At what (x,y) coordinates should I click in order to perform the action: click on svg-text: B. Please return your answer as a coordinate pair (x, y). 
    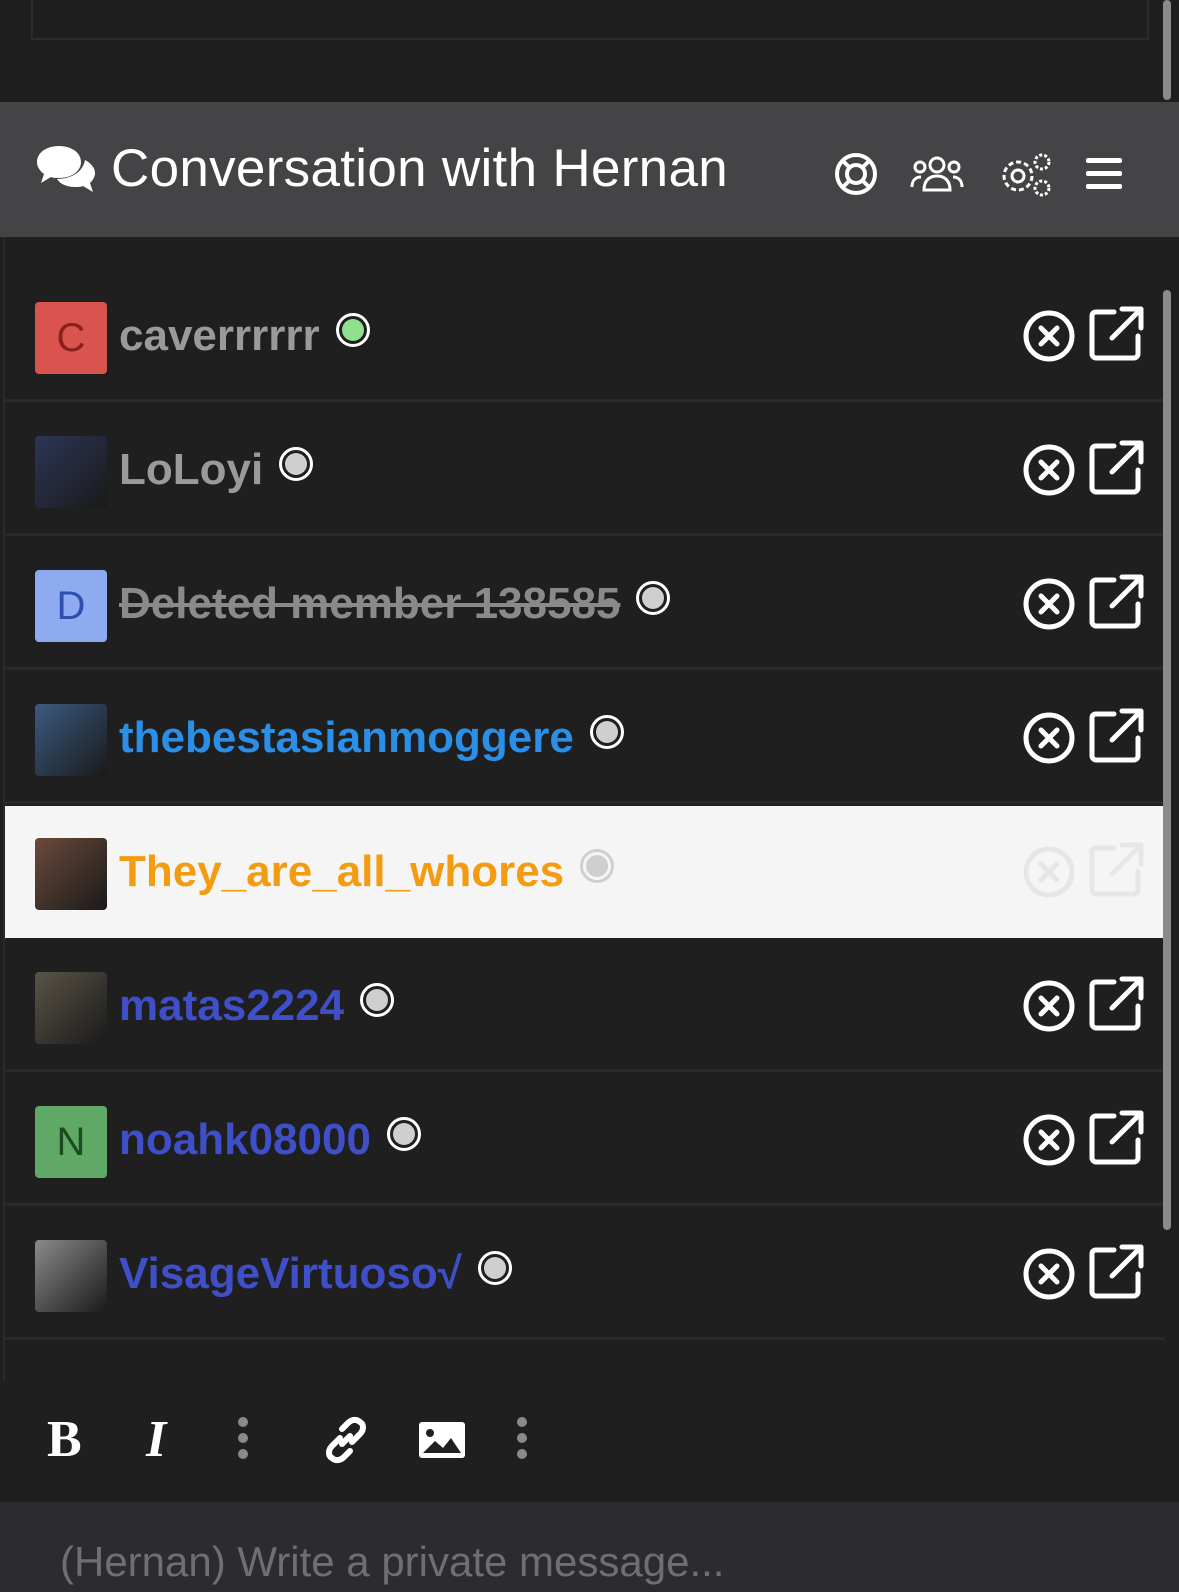
    Looking at the image, I should click on (64, 1438).